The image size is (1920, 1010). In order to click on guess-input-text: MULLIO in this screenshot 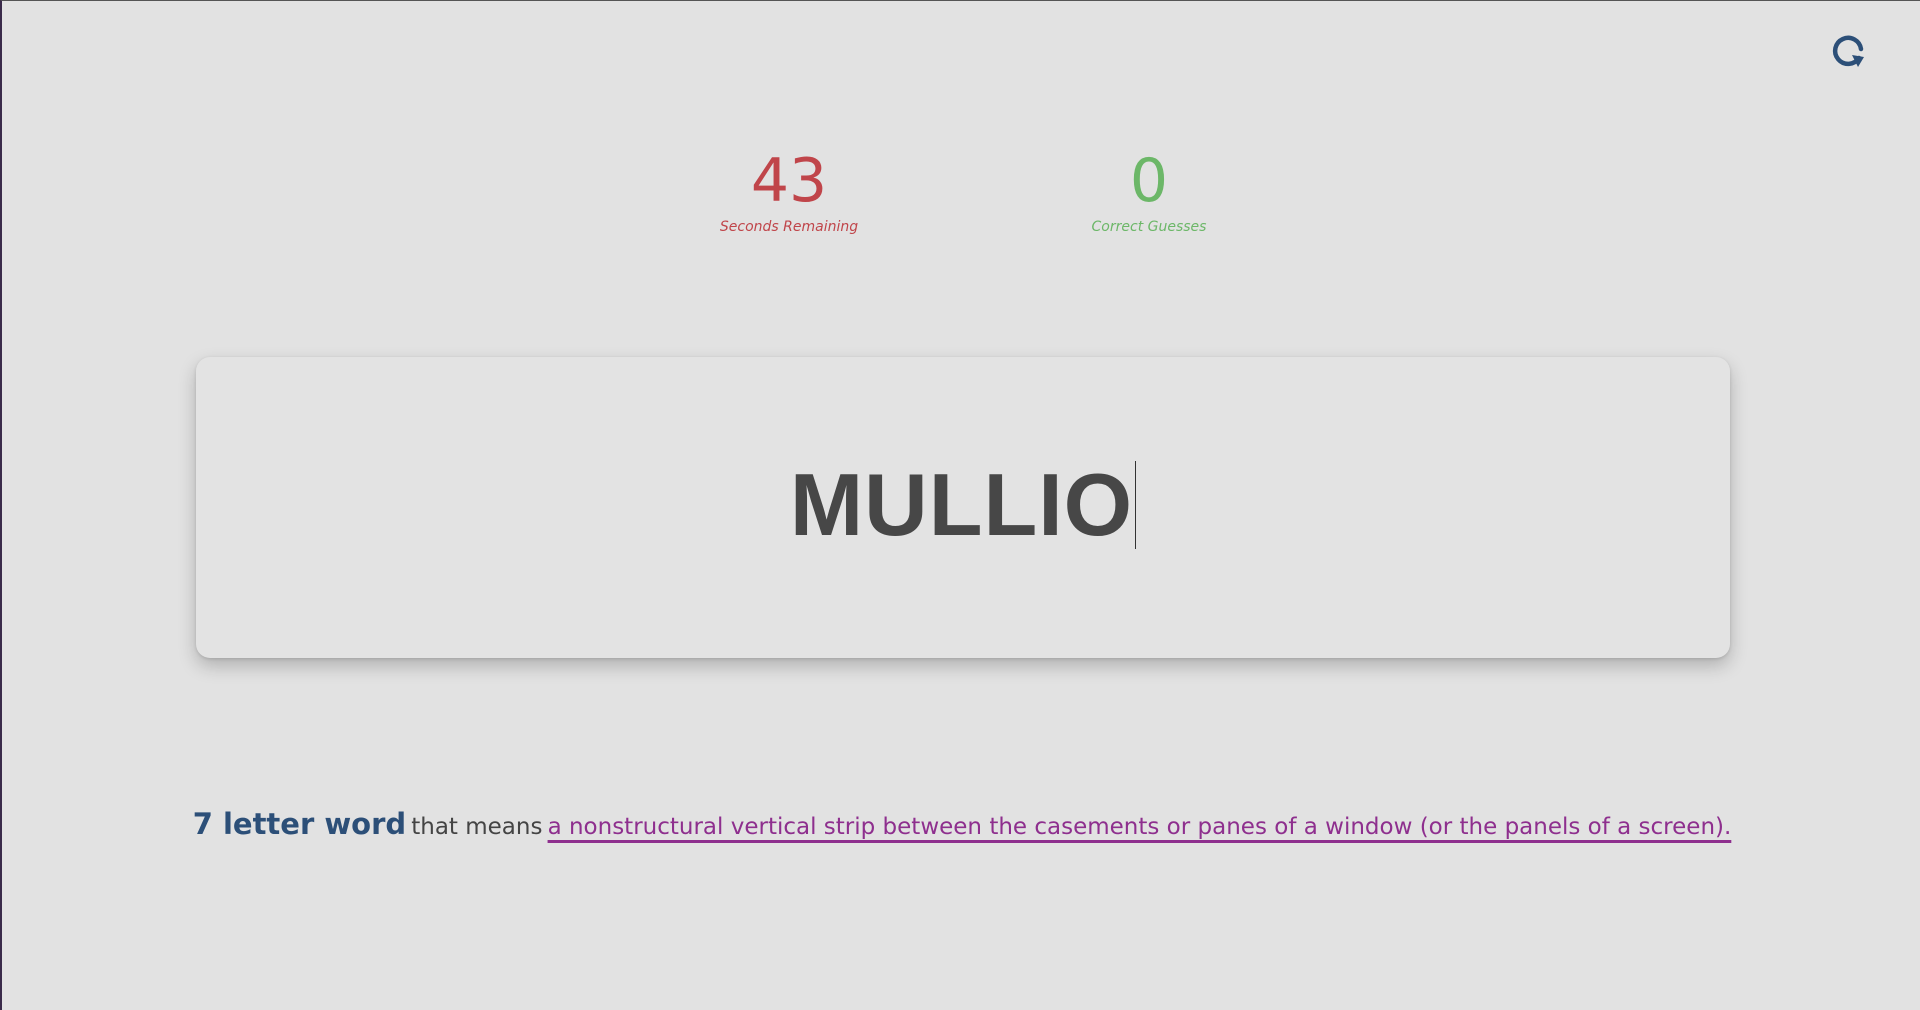, I will do `click(961, 504)`.